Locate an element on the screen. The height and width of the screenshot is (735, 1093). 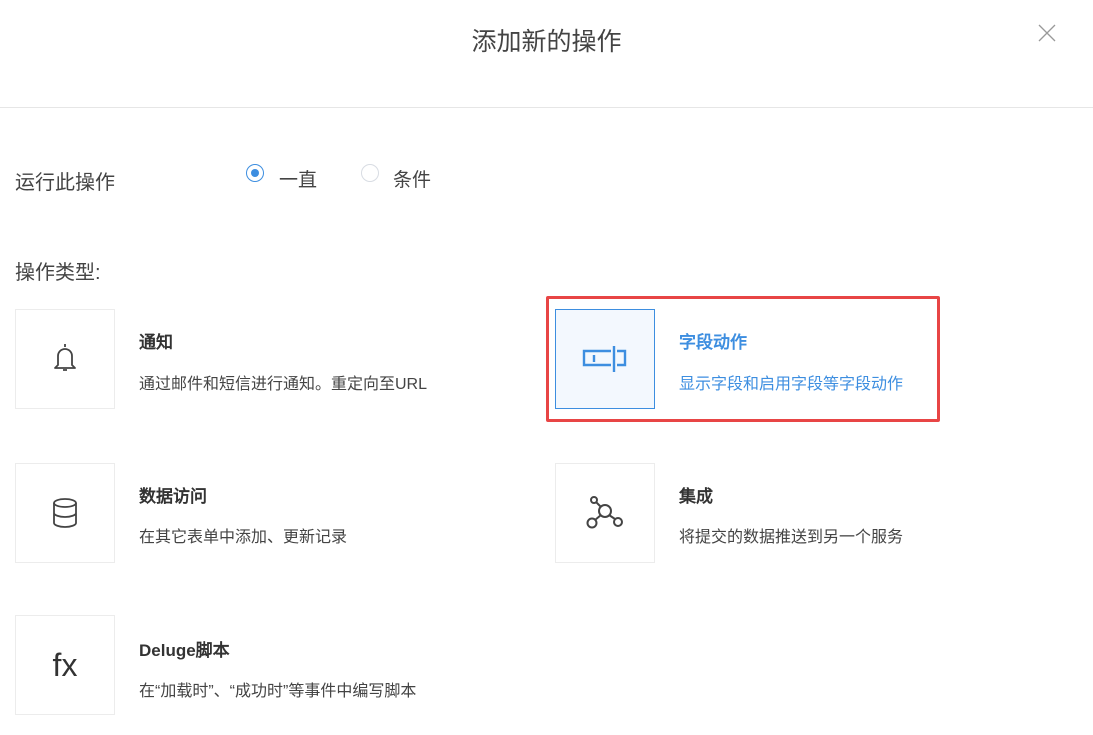
notification-desc: 通过邮件和短信进行通知。重定向至URL is located at coordinates (283, 384).